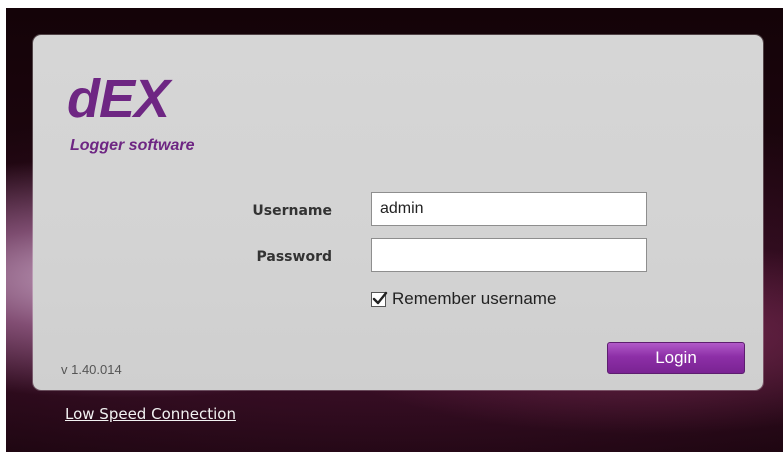 The width and height of the screenshot is (783, 452). What do you see at coordinates (509, 255) in the screenshot?
I see `password-input` at bounding box center [509, 255].